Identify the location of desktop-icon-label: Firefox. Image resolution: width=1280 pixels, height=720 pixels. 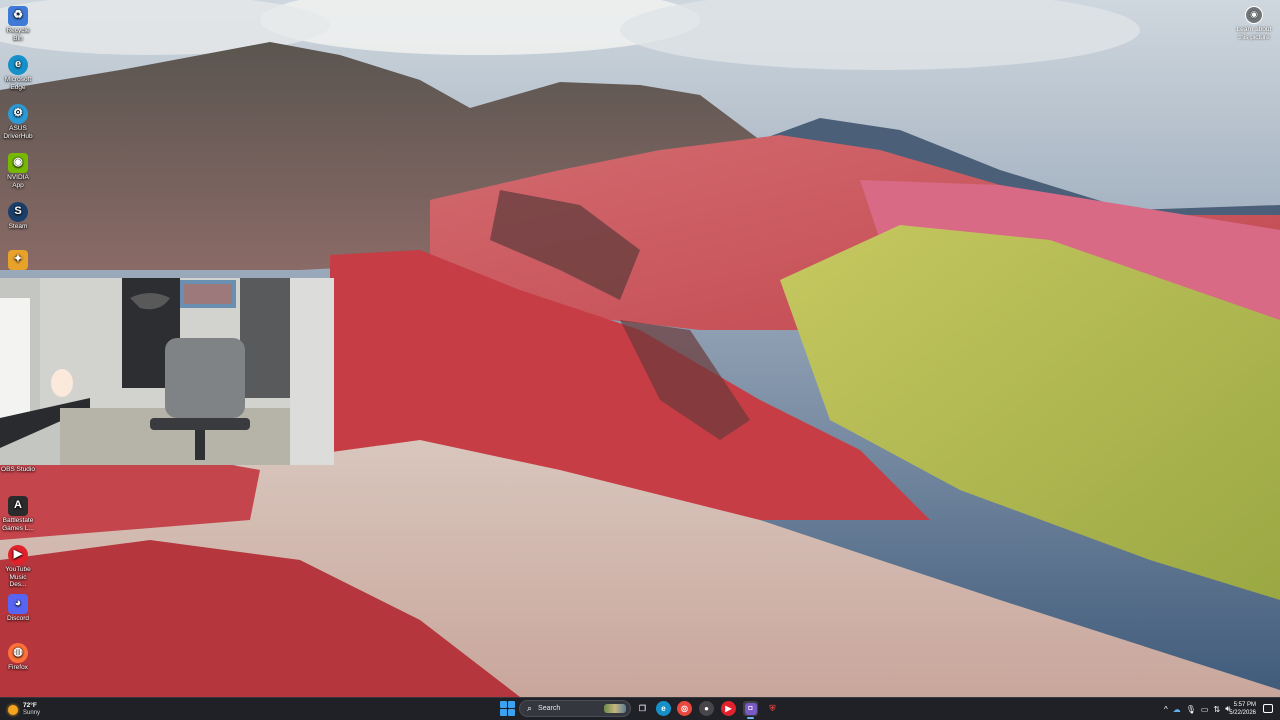
(18, 667).